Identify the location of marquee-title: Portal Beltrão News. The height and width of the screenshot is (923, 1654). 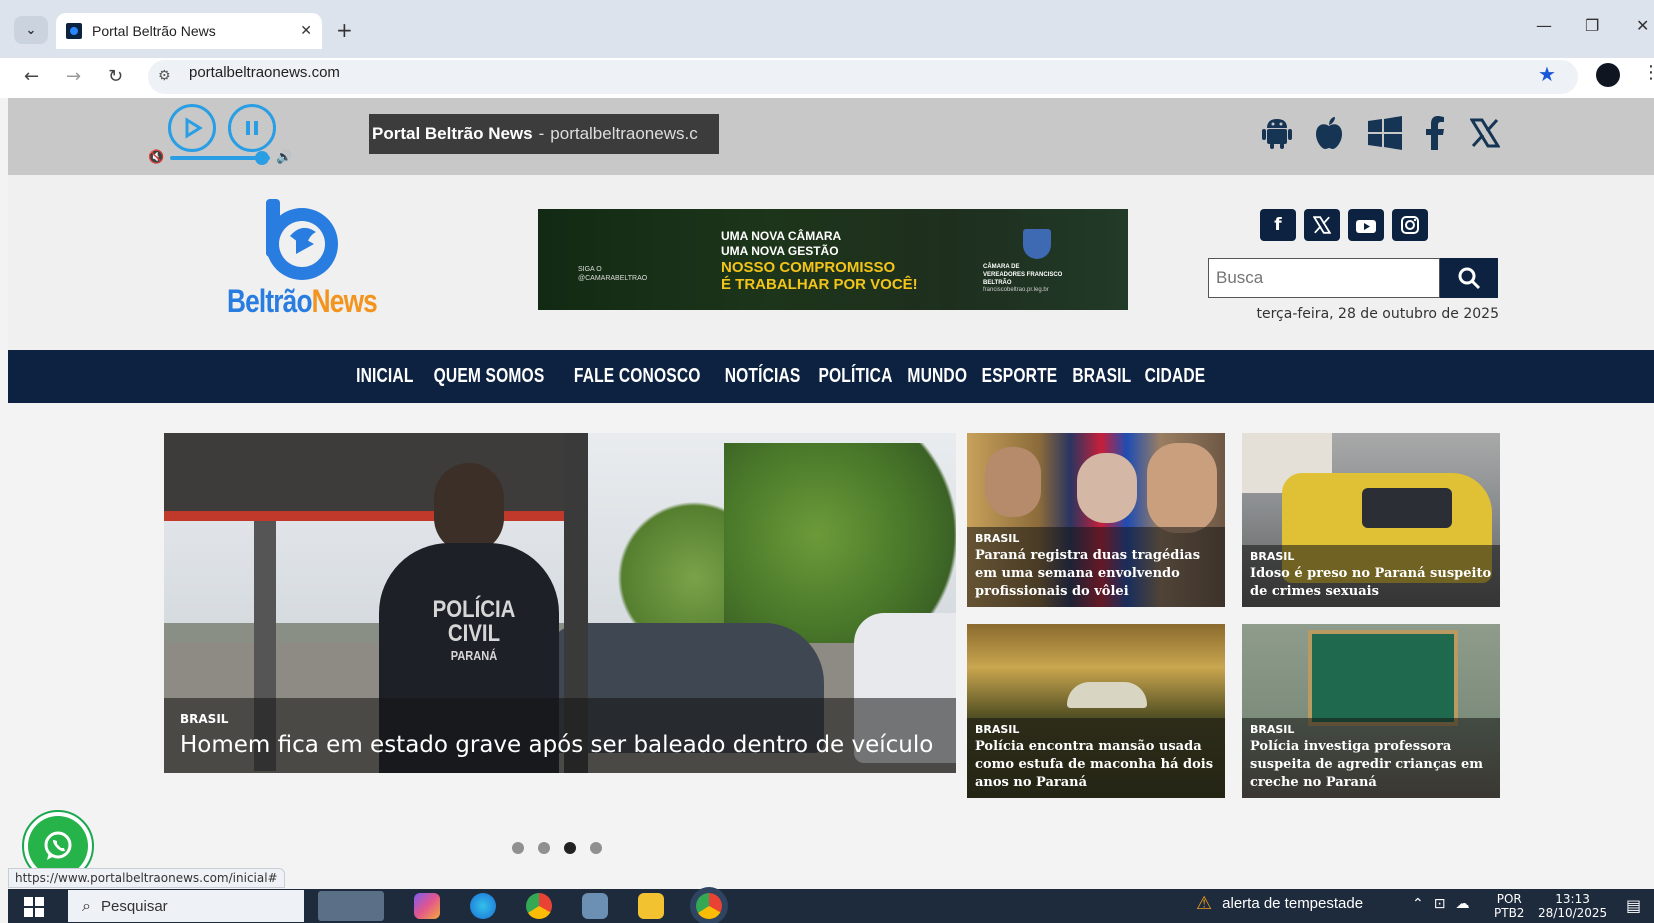
(452, 133).